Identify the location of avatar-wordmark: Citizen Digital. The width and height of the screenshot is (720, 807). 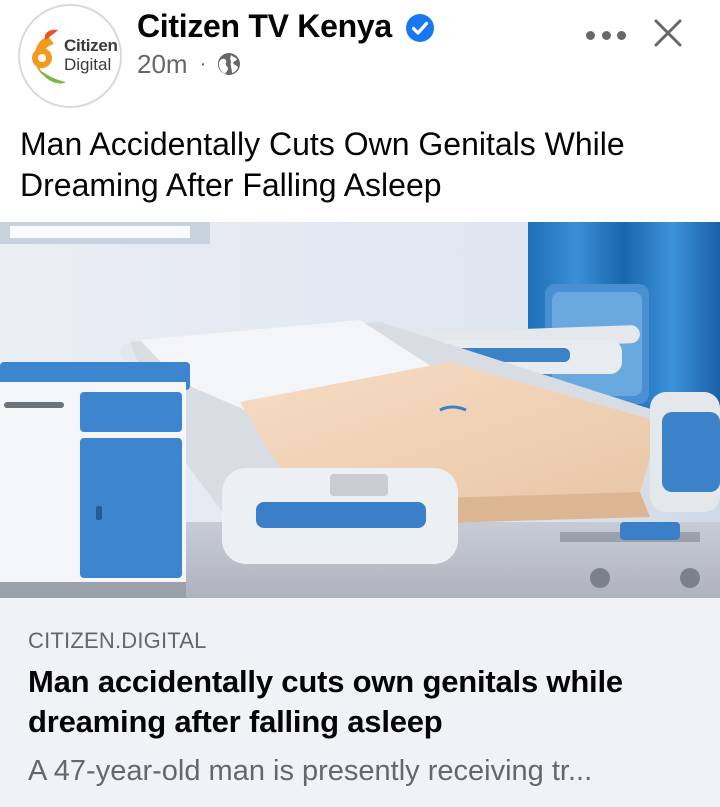
(92, 55).